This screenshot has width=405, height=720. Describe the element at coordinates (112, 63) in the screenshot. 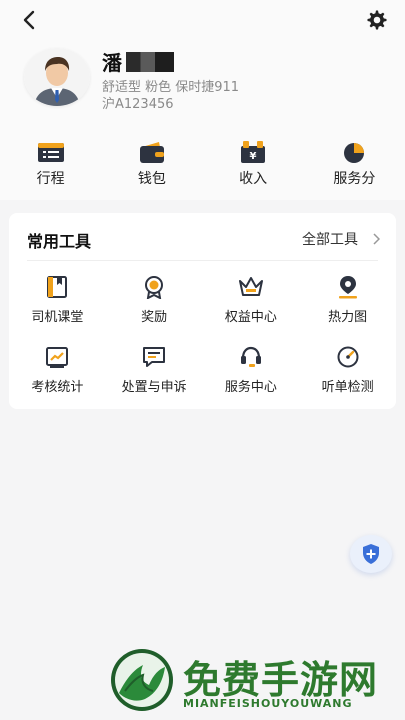

I see `driver-name: 潘` at that location.